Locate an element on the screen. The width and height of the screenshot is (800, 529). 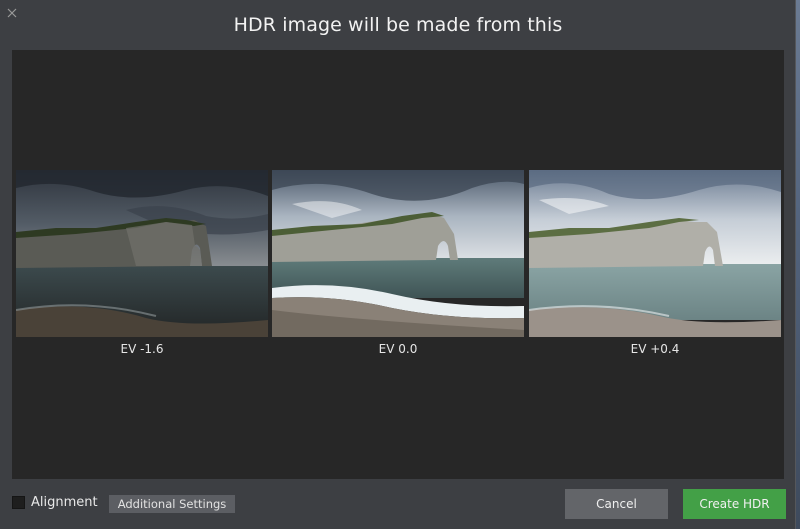
exposure-label-dark: EV -1.6 is located at coordinates (142, 349).